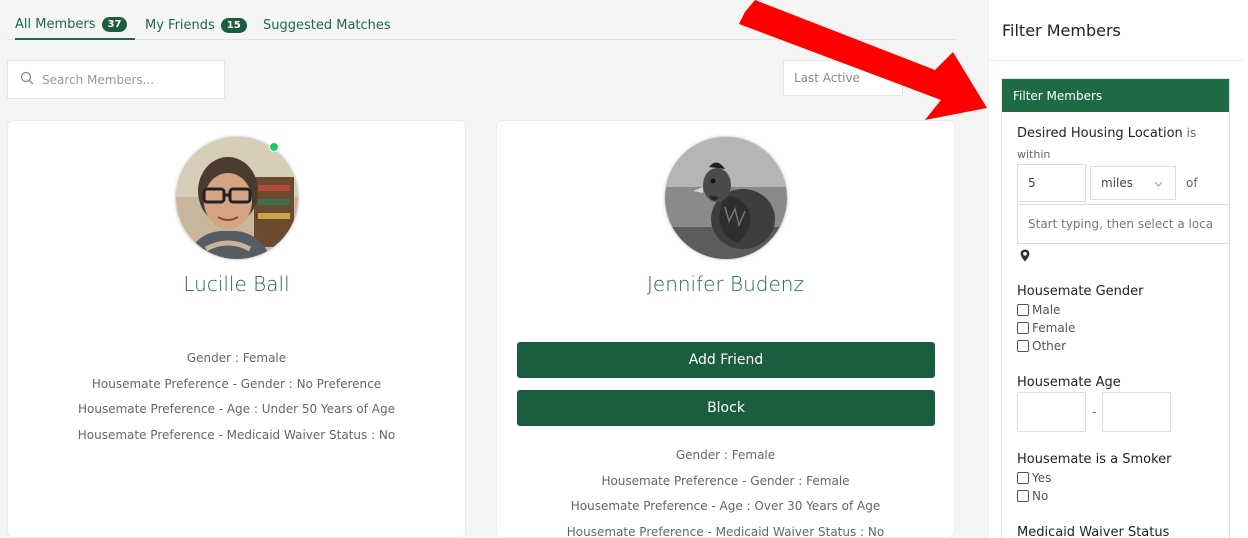 This screenshot has height=538, width=1248. What do you see at coordinates (726, 408) in the screenshot?
I see `block-button: Block` at bounding box center [726, 408].